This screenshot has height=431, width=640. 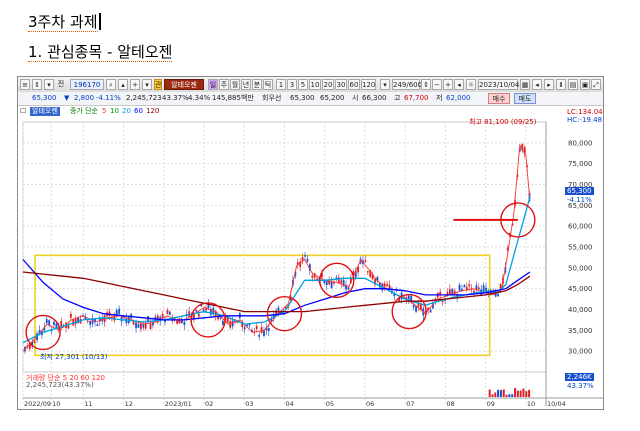 I want to click on quote-turnover-pct: 4.34%, so click(x=199, y=98).